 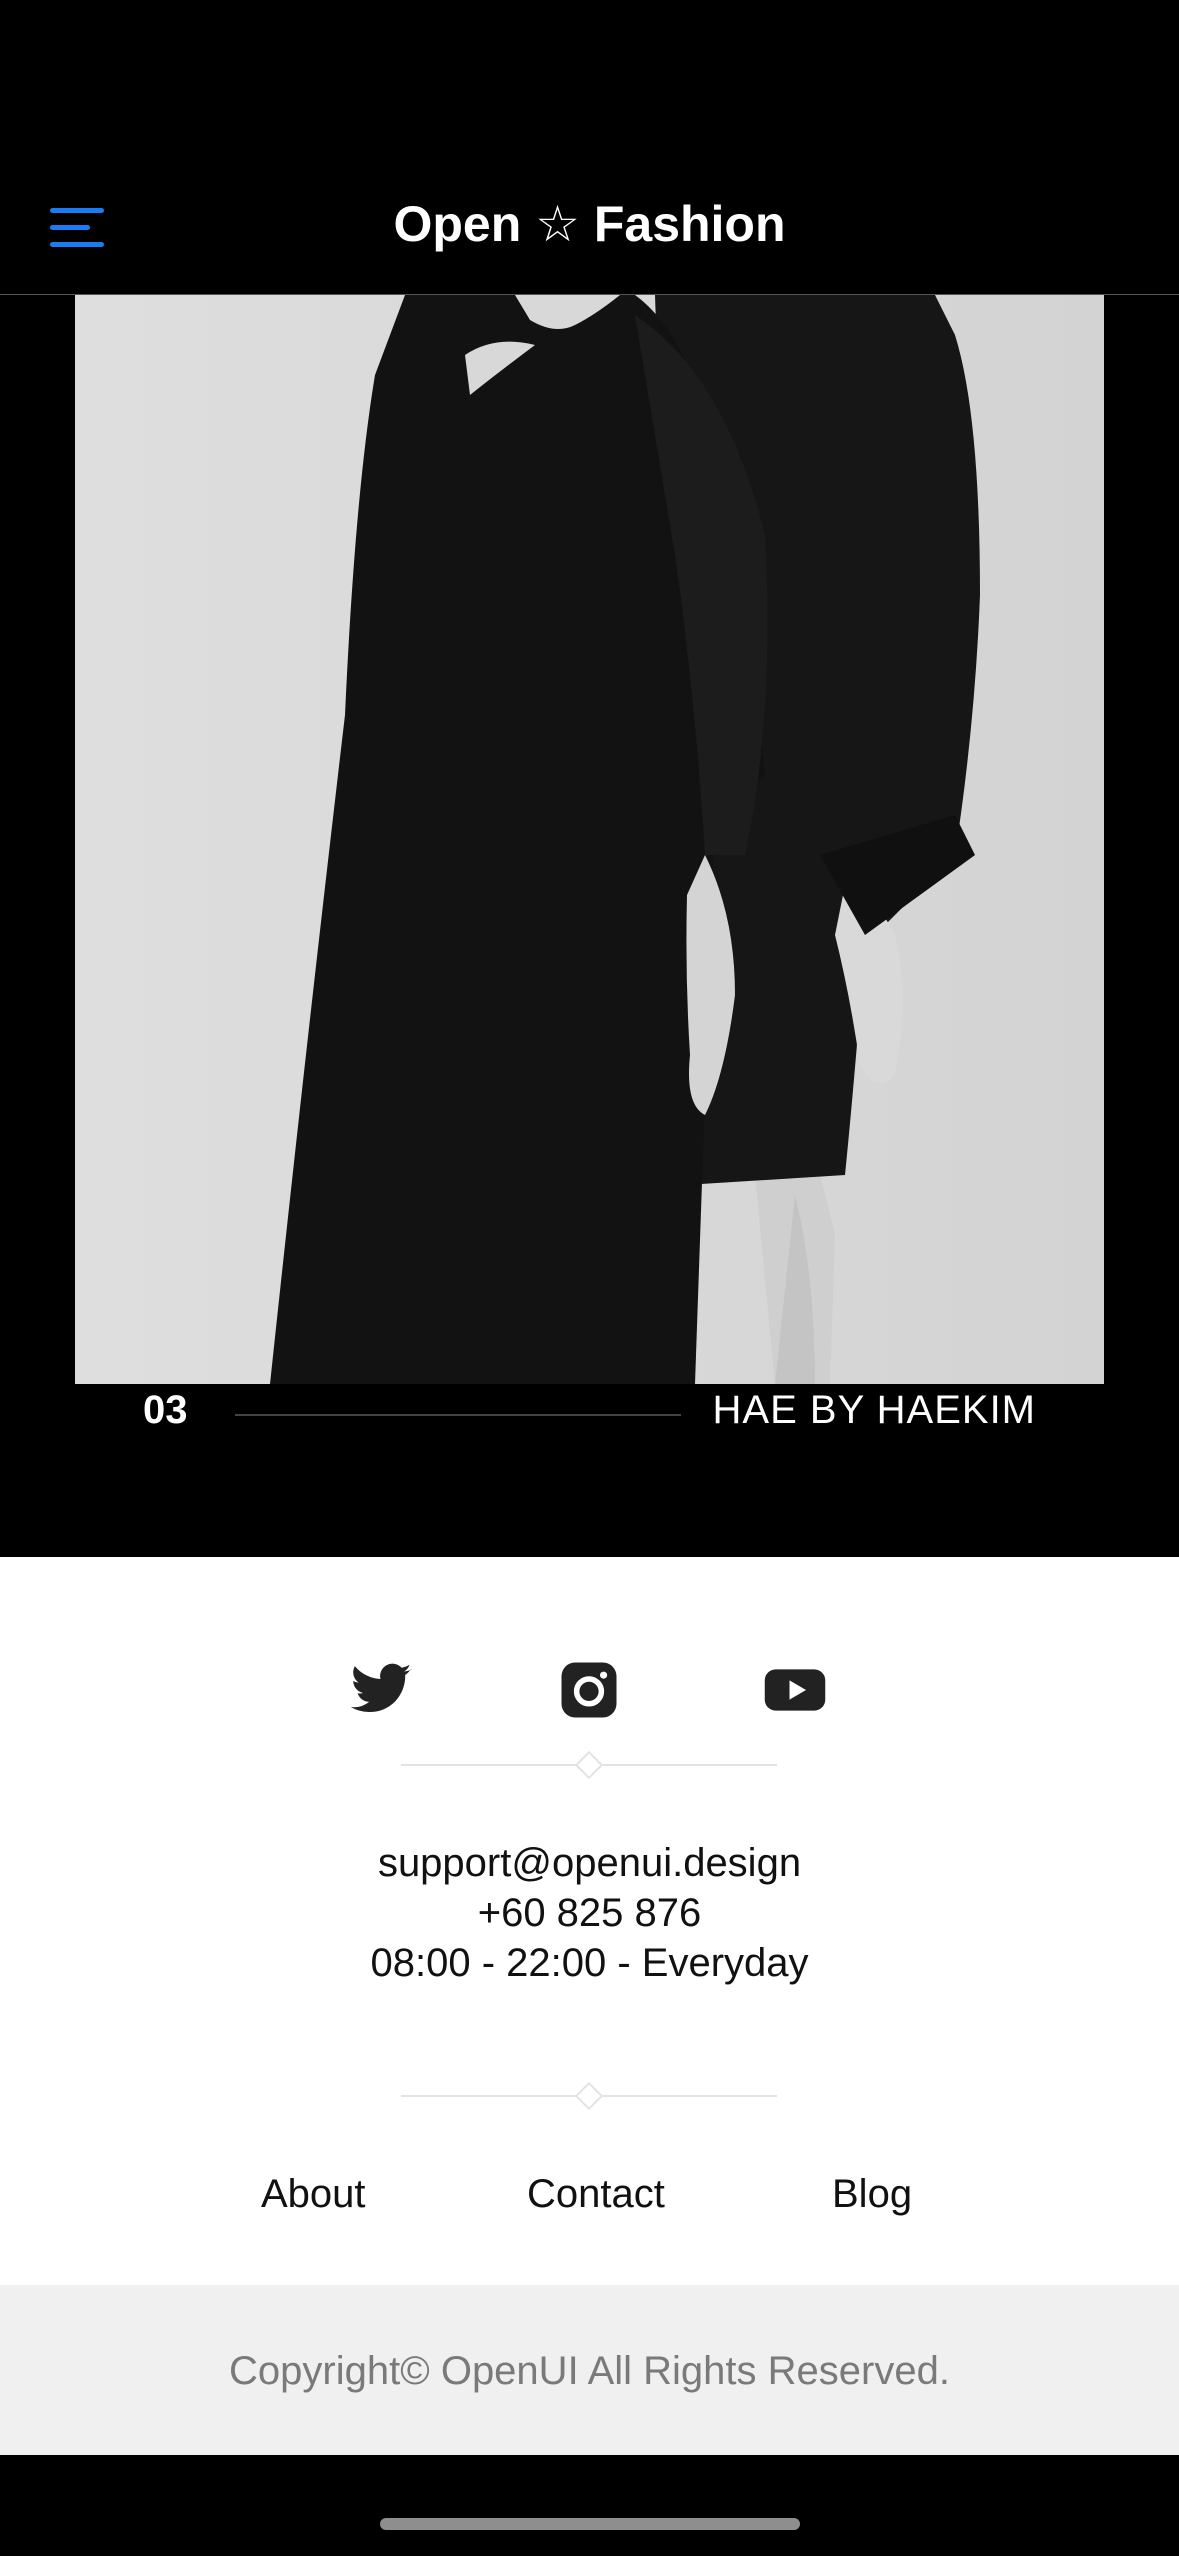 I want to click on hero-caption: 03 HAE BY HAEKIM, so click(x=589, y=1414).